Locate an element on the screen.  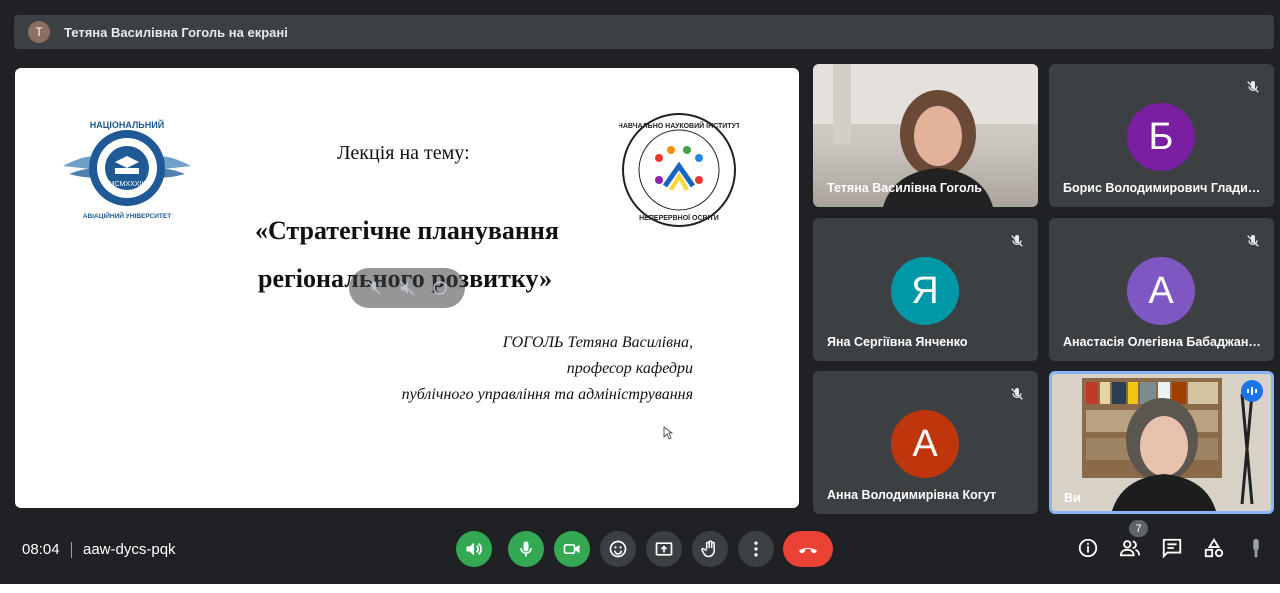
participant-name: Анна Володимирівна Когут is located at coordinates (912, 495).